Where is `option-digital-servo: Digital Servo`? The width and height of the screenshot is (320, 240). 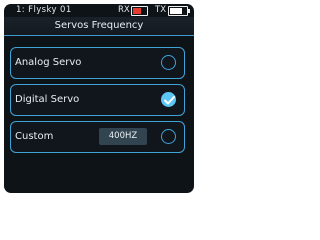
option-digital-servo: Digital Servo is located at coordinates (97, 100).